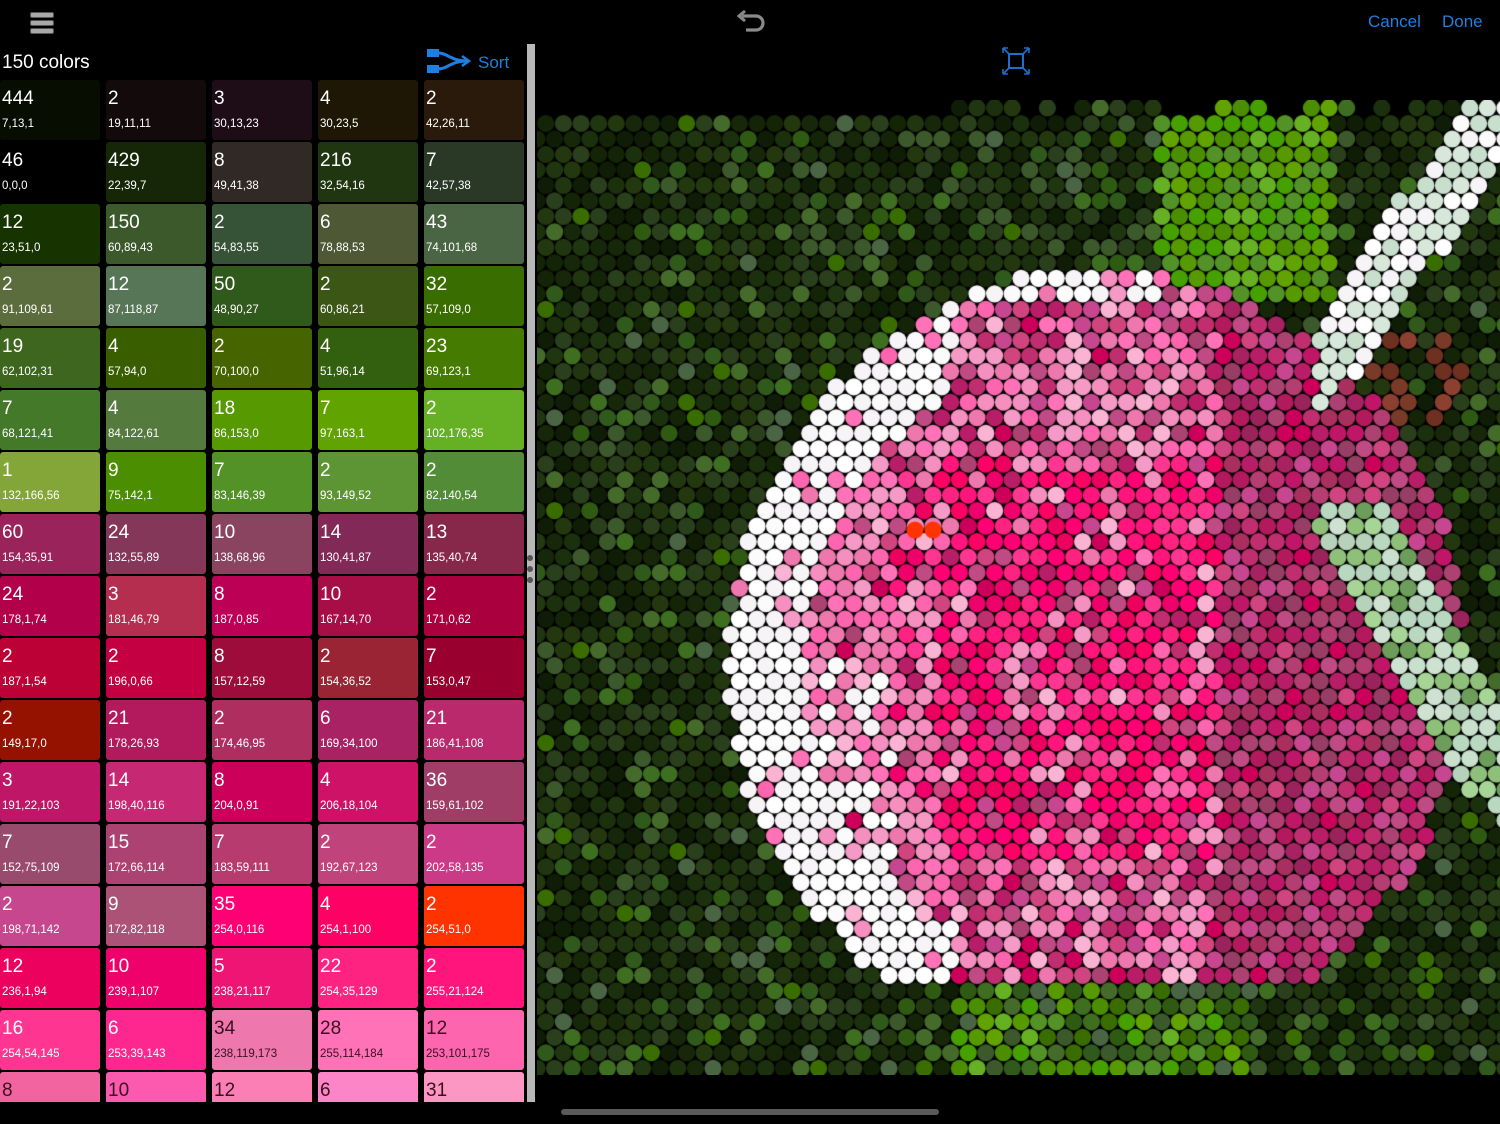 The image size is (1500, 1124). I want to click on color-swatch: 2 70,100,0, so click(262, 358).